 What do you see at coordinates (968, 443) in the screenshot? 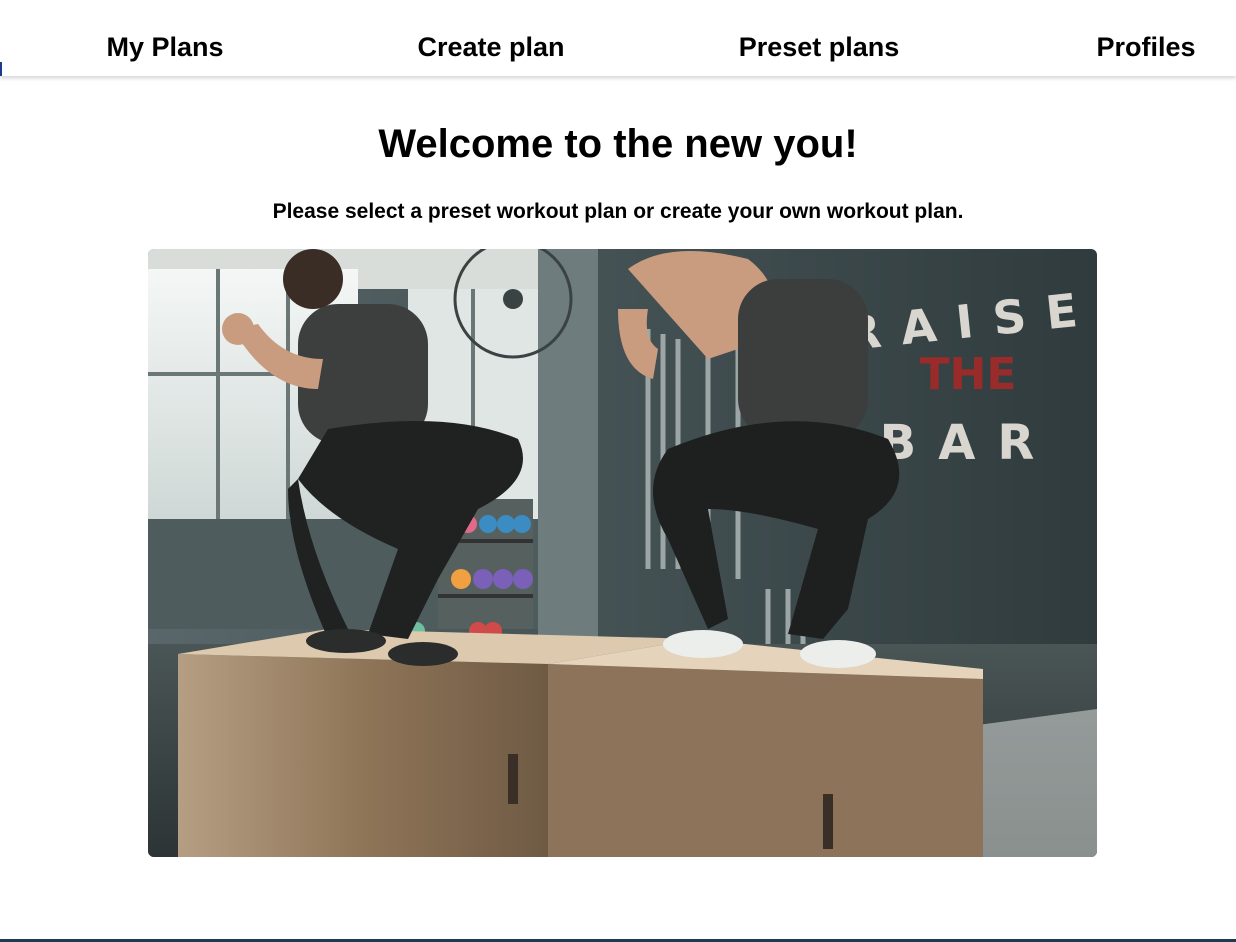
I see `svg-text: BAR` at bounding box center [968, 443].